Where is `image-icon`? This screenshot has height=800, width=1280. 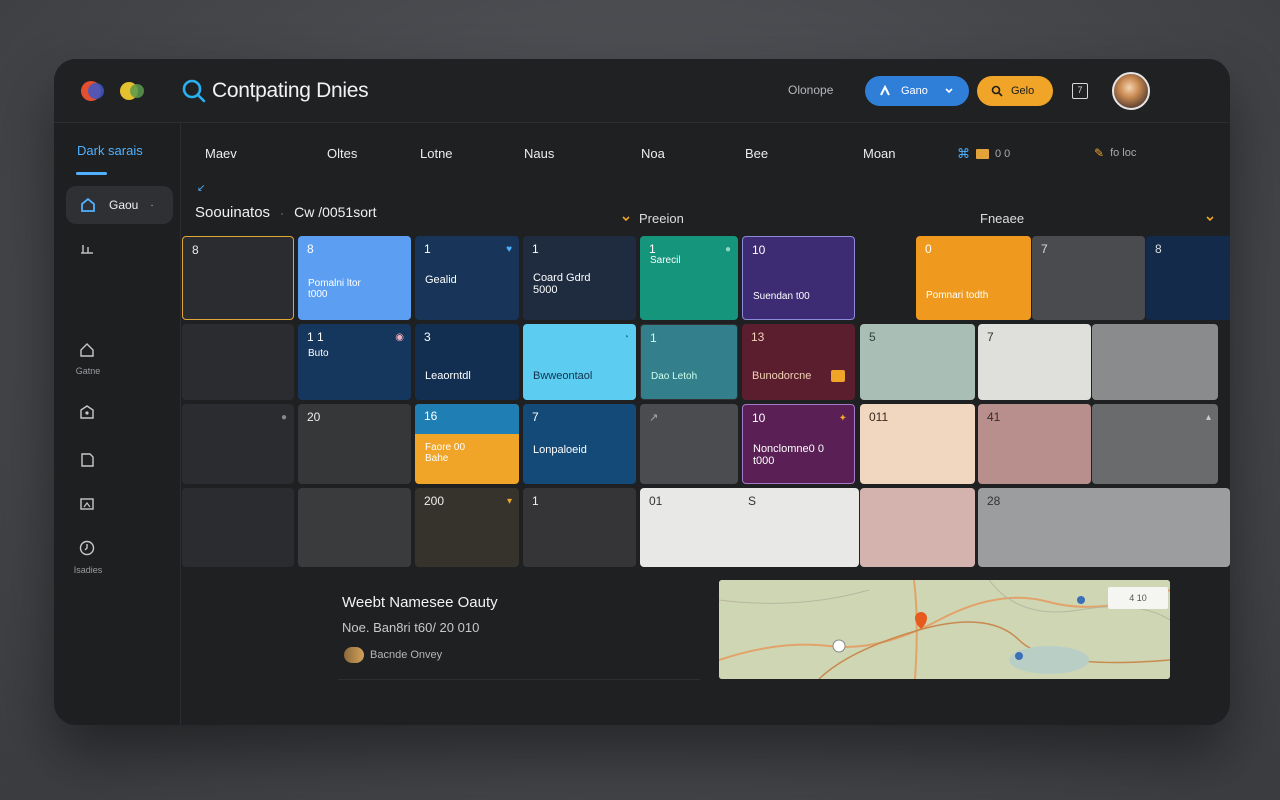
image-icon is located at coordinates (87, 504).